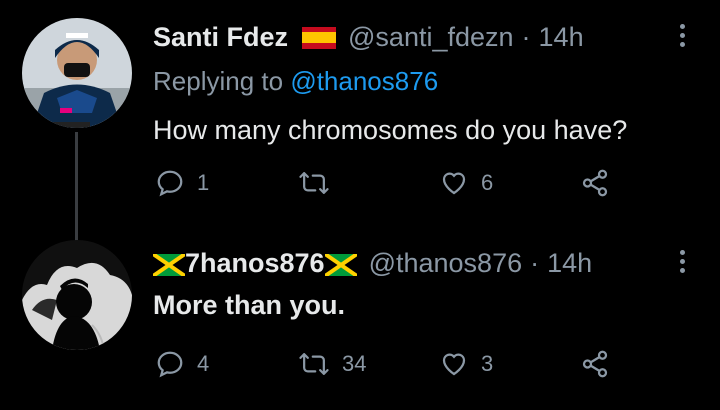  I want to click on retweet-button, so click(320, 183).